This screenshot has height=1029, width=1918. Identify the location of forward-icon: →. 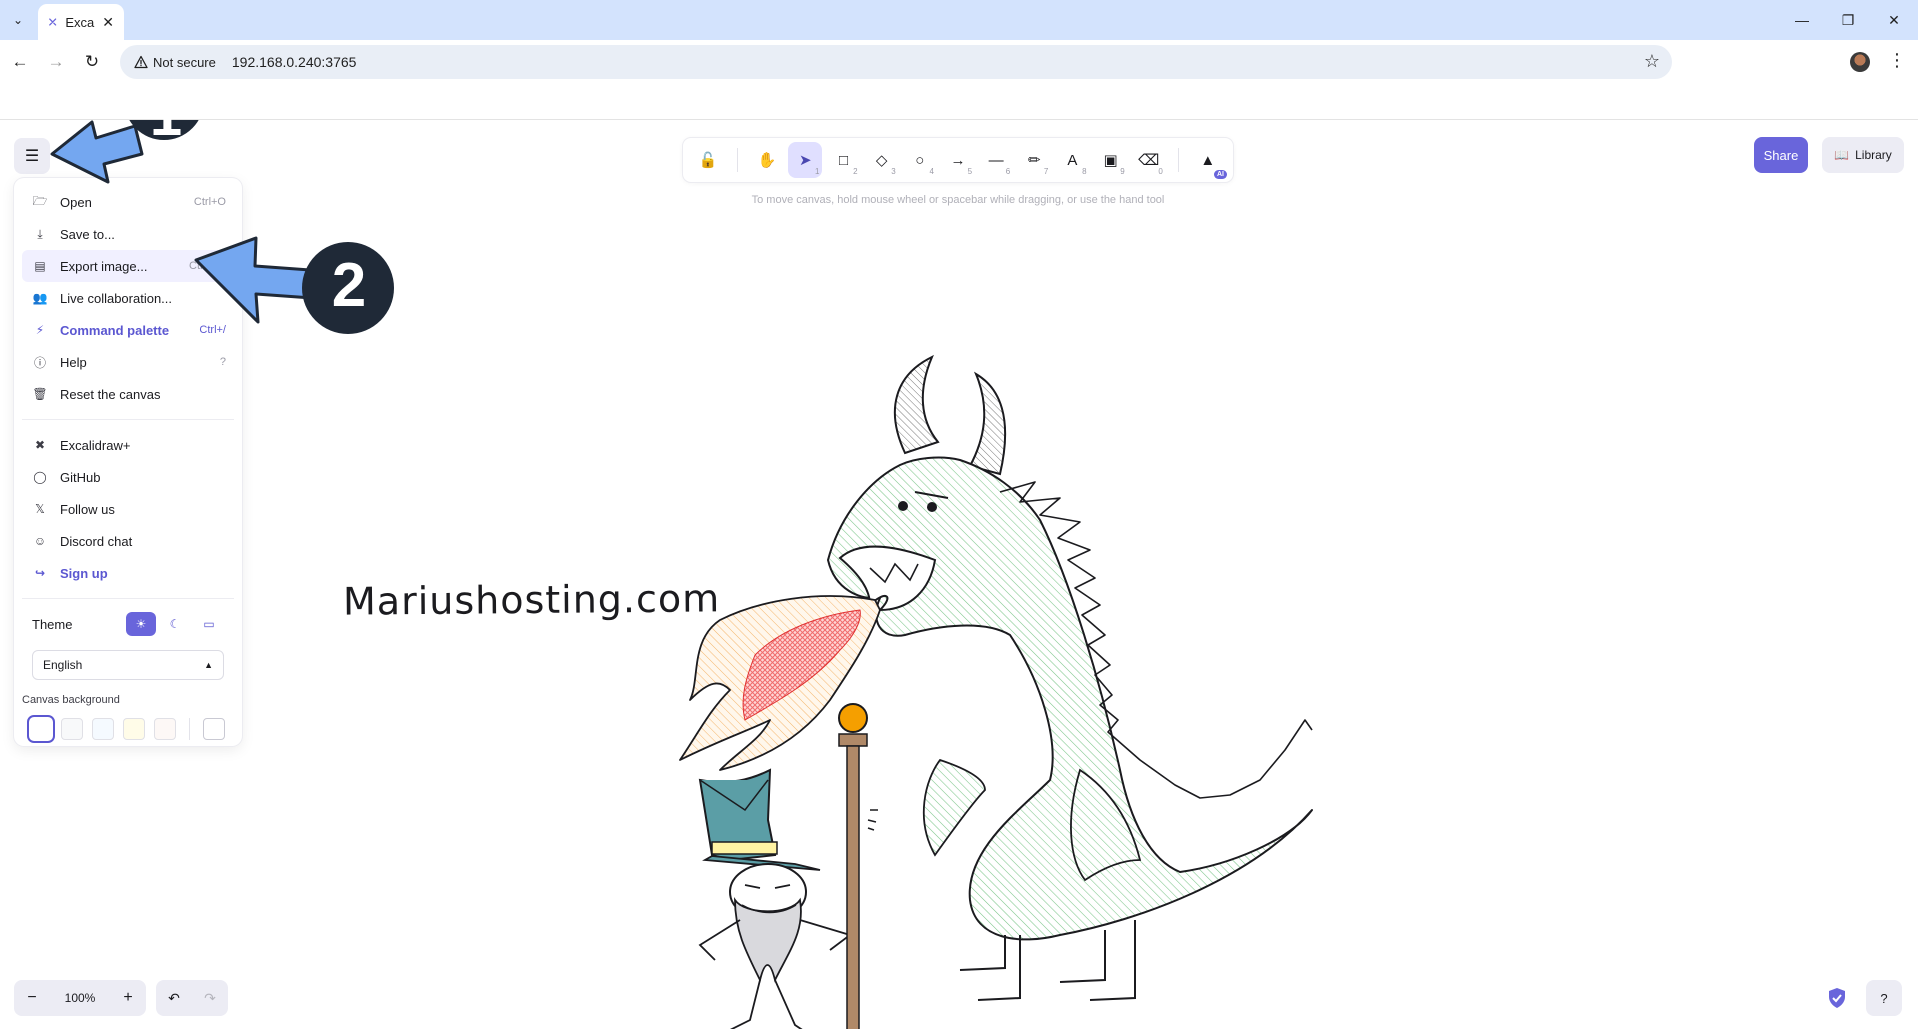
(56, 62).